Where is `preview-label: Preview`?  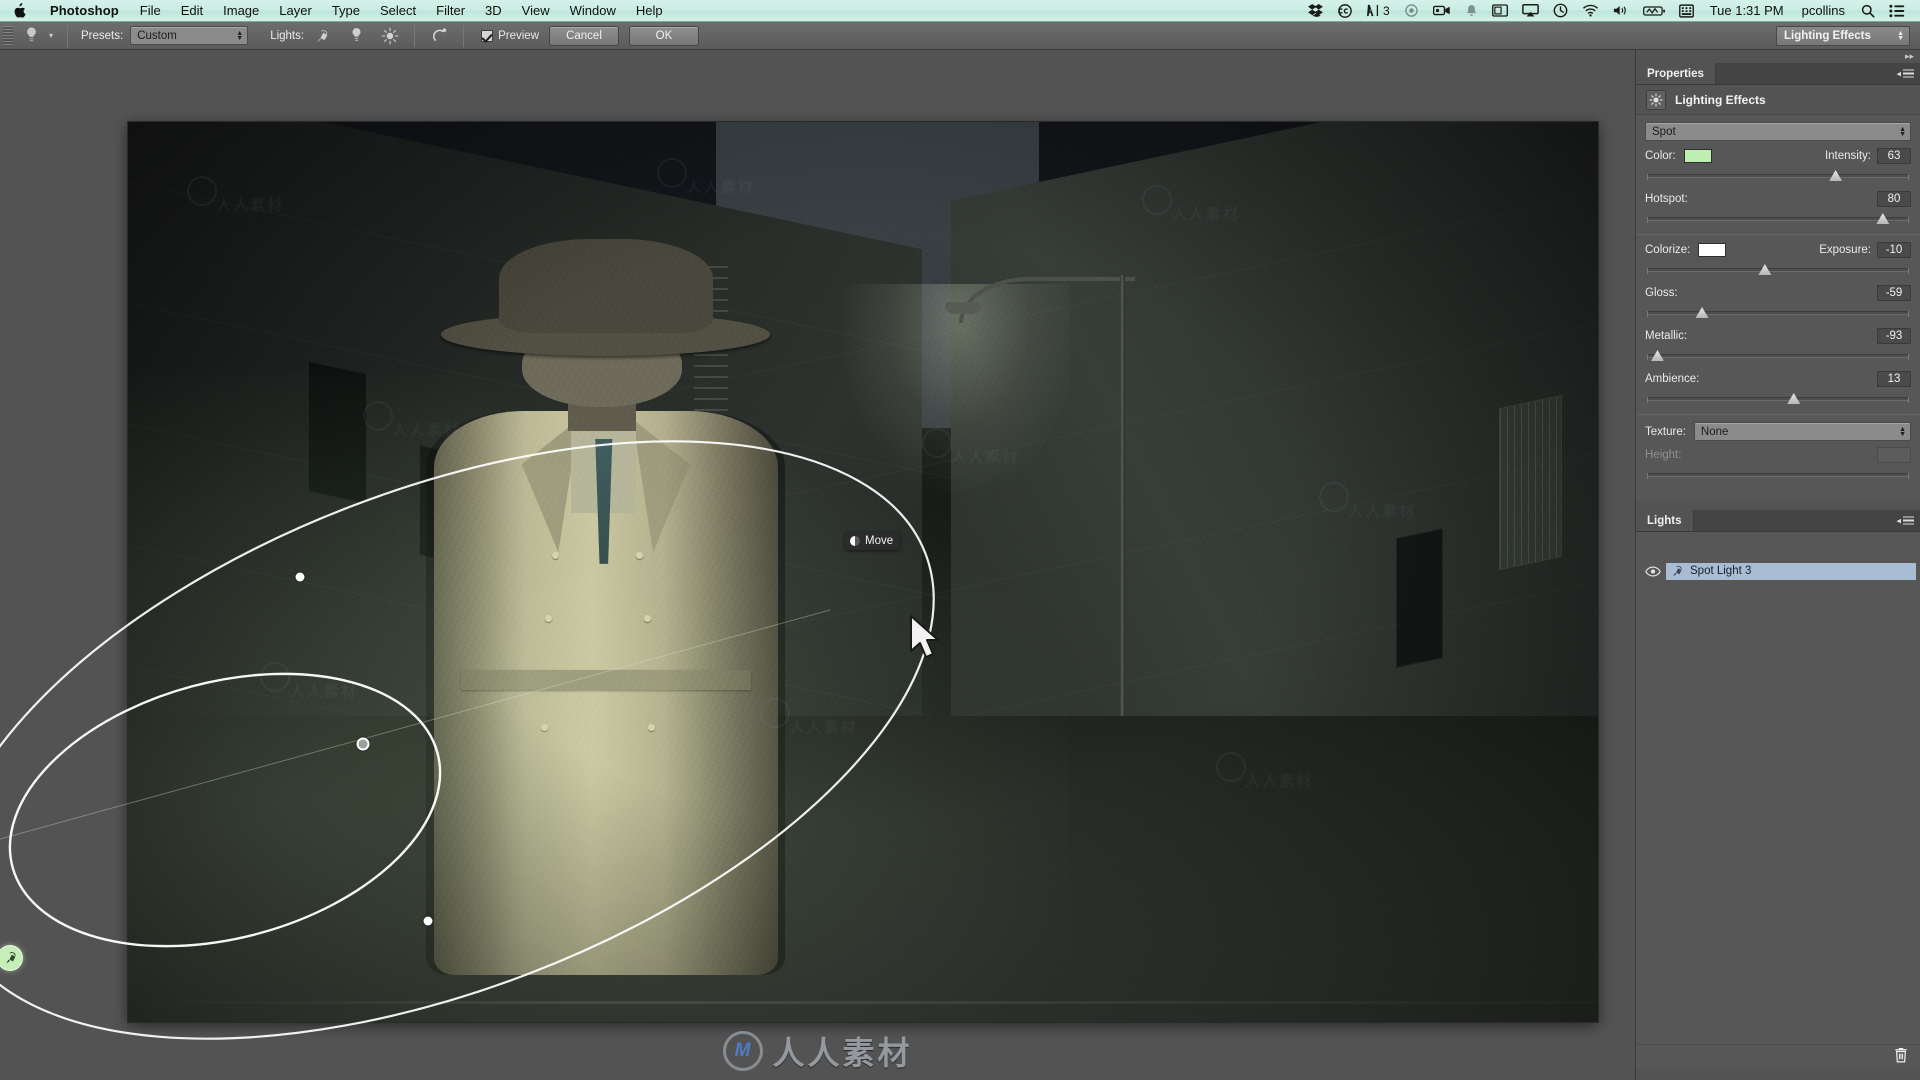 preview-label: Preview is located at coordinates (518, 35).